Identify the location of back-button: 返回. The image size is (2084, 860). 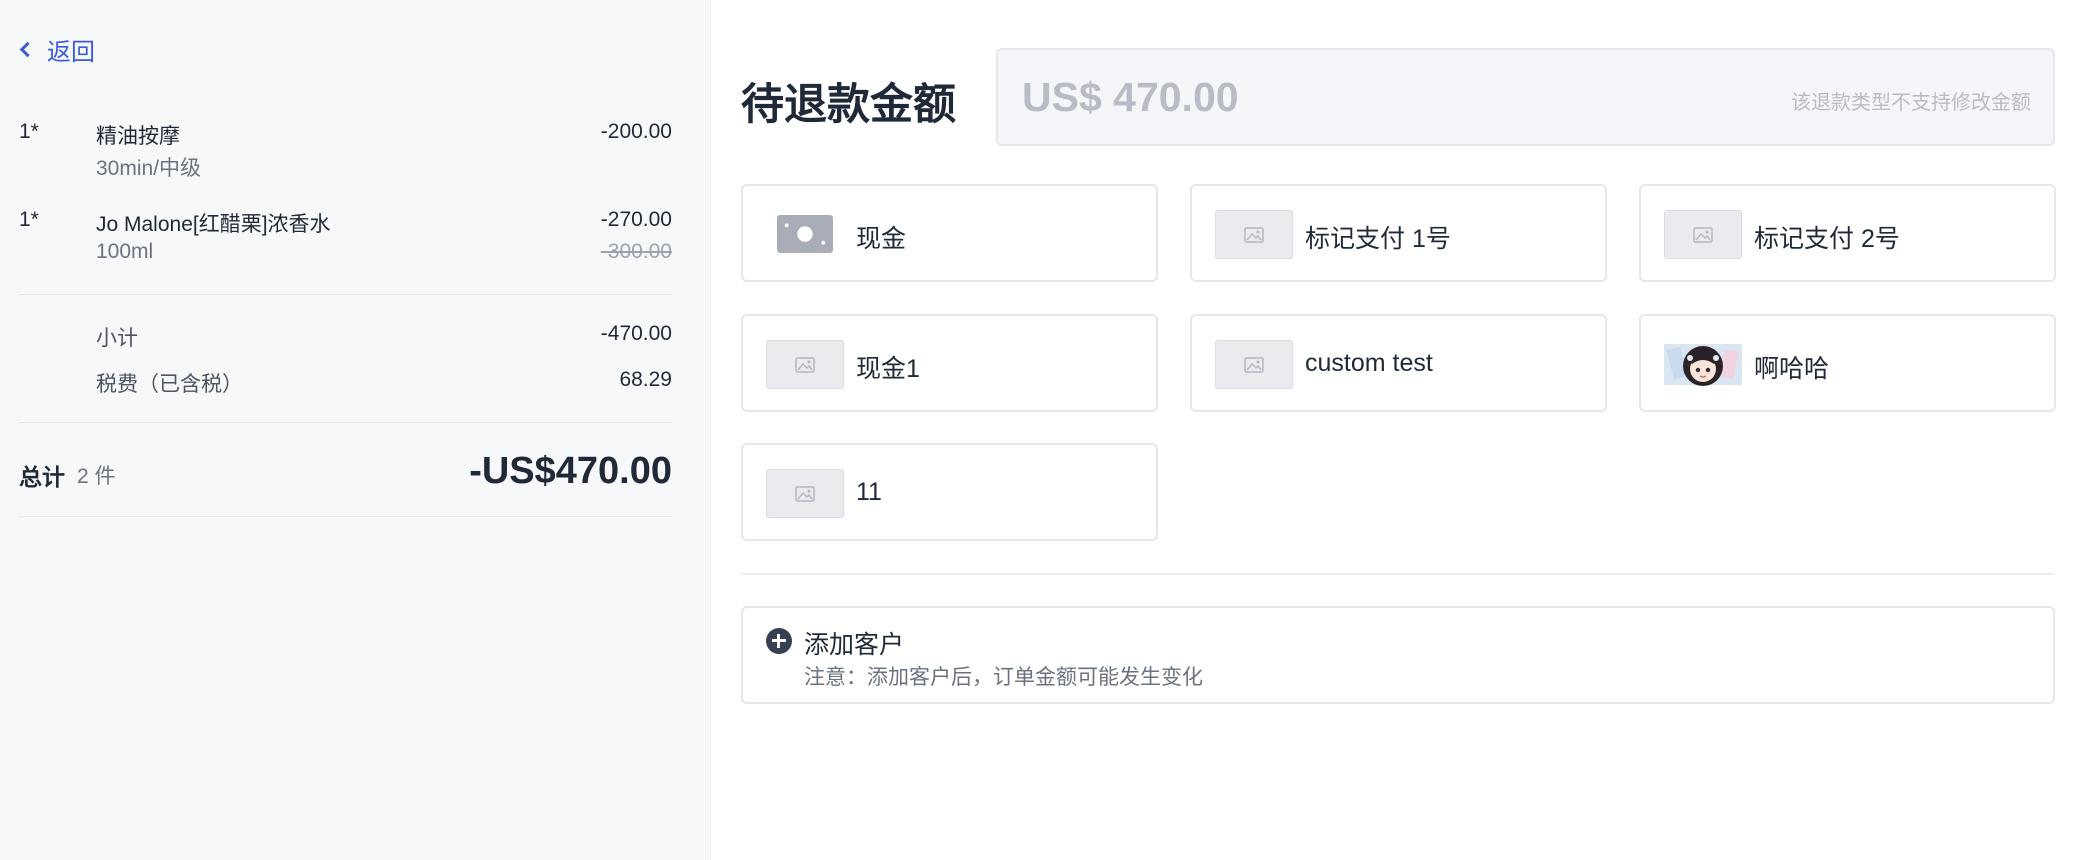
(56, 49).